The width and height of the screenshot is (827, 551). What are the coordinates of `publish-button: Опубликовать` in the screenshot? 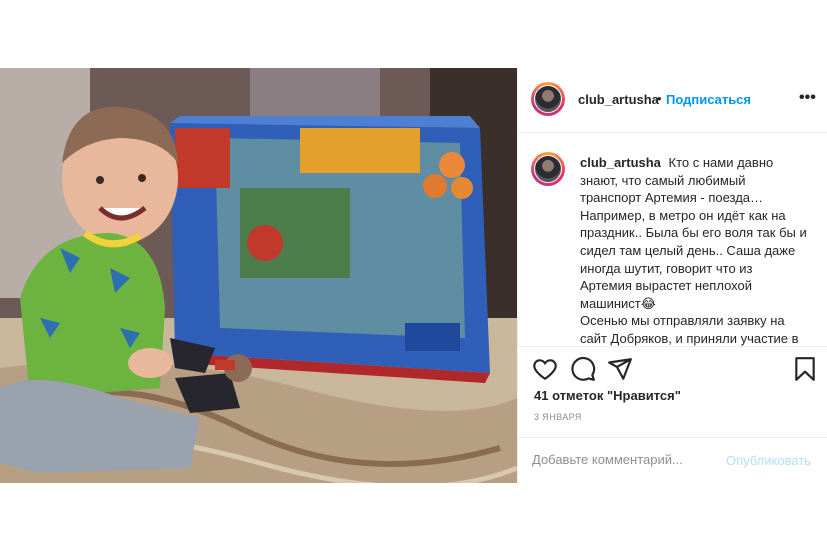 It's located at (768, 460).